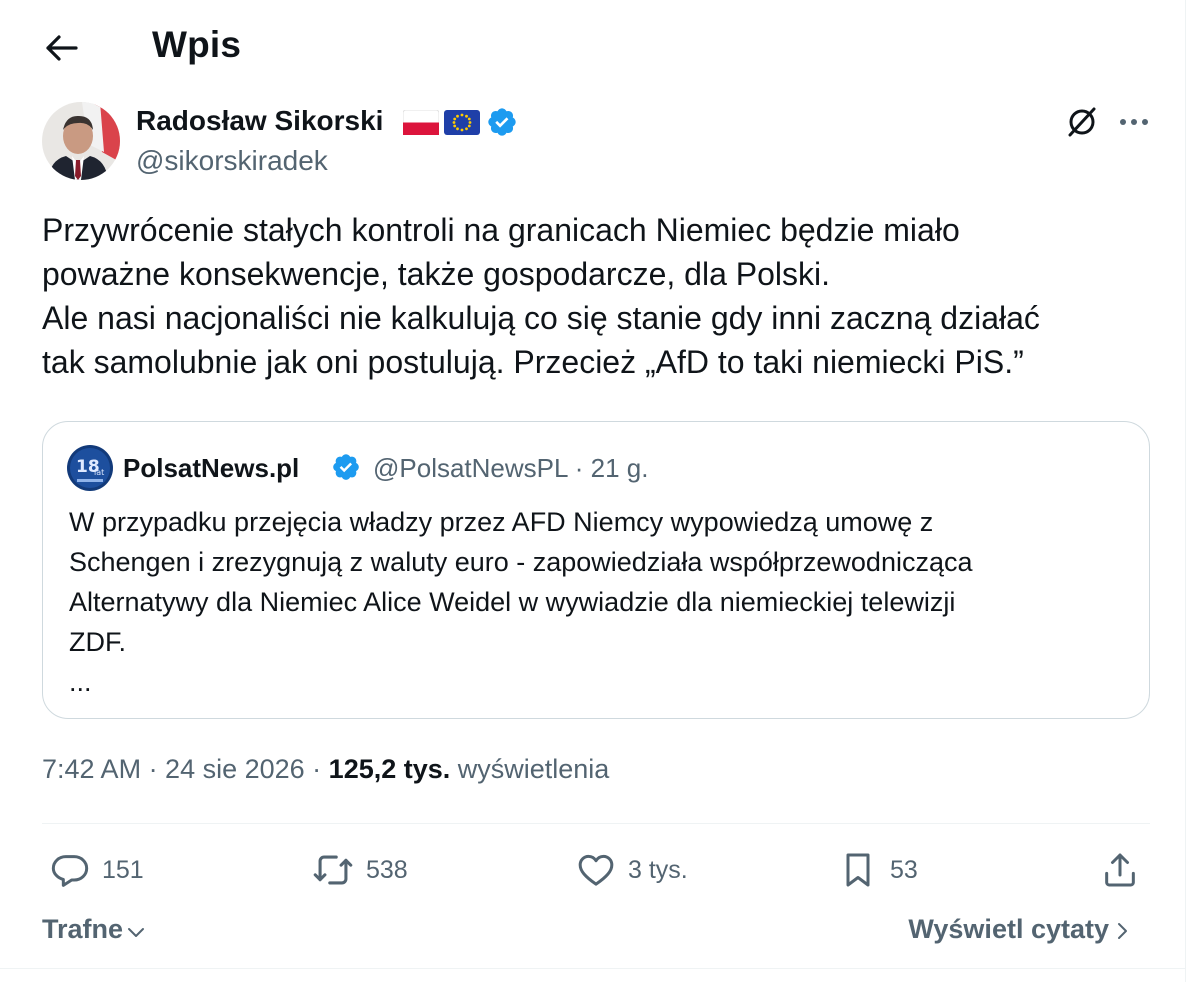 This screenshot has width=1200, height=982. I want to click on top-bar: Wpis, so click(593, 46).